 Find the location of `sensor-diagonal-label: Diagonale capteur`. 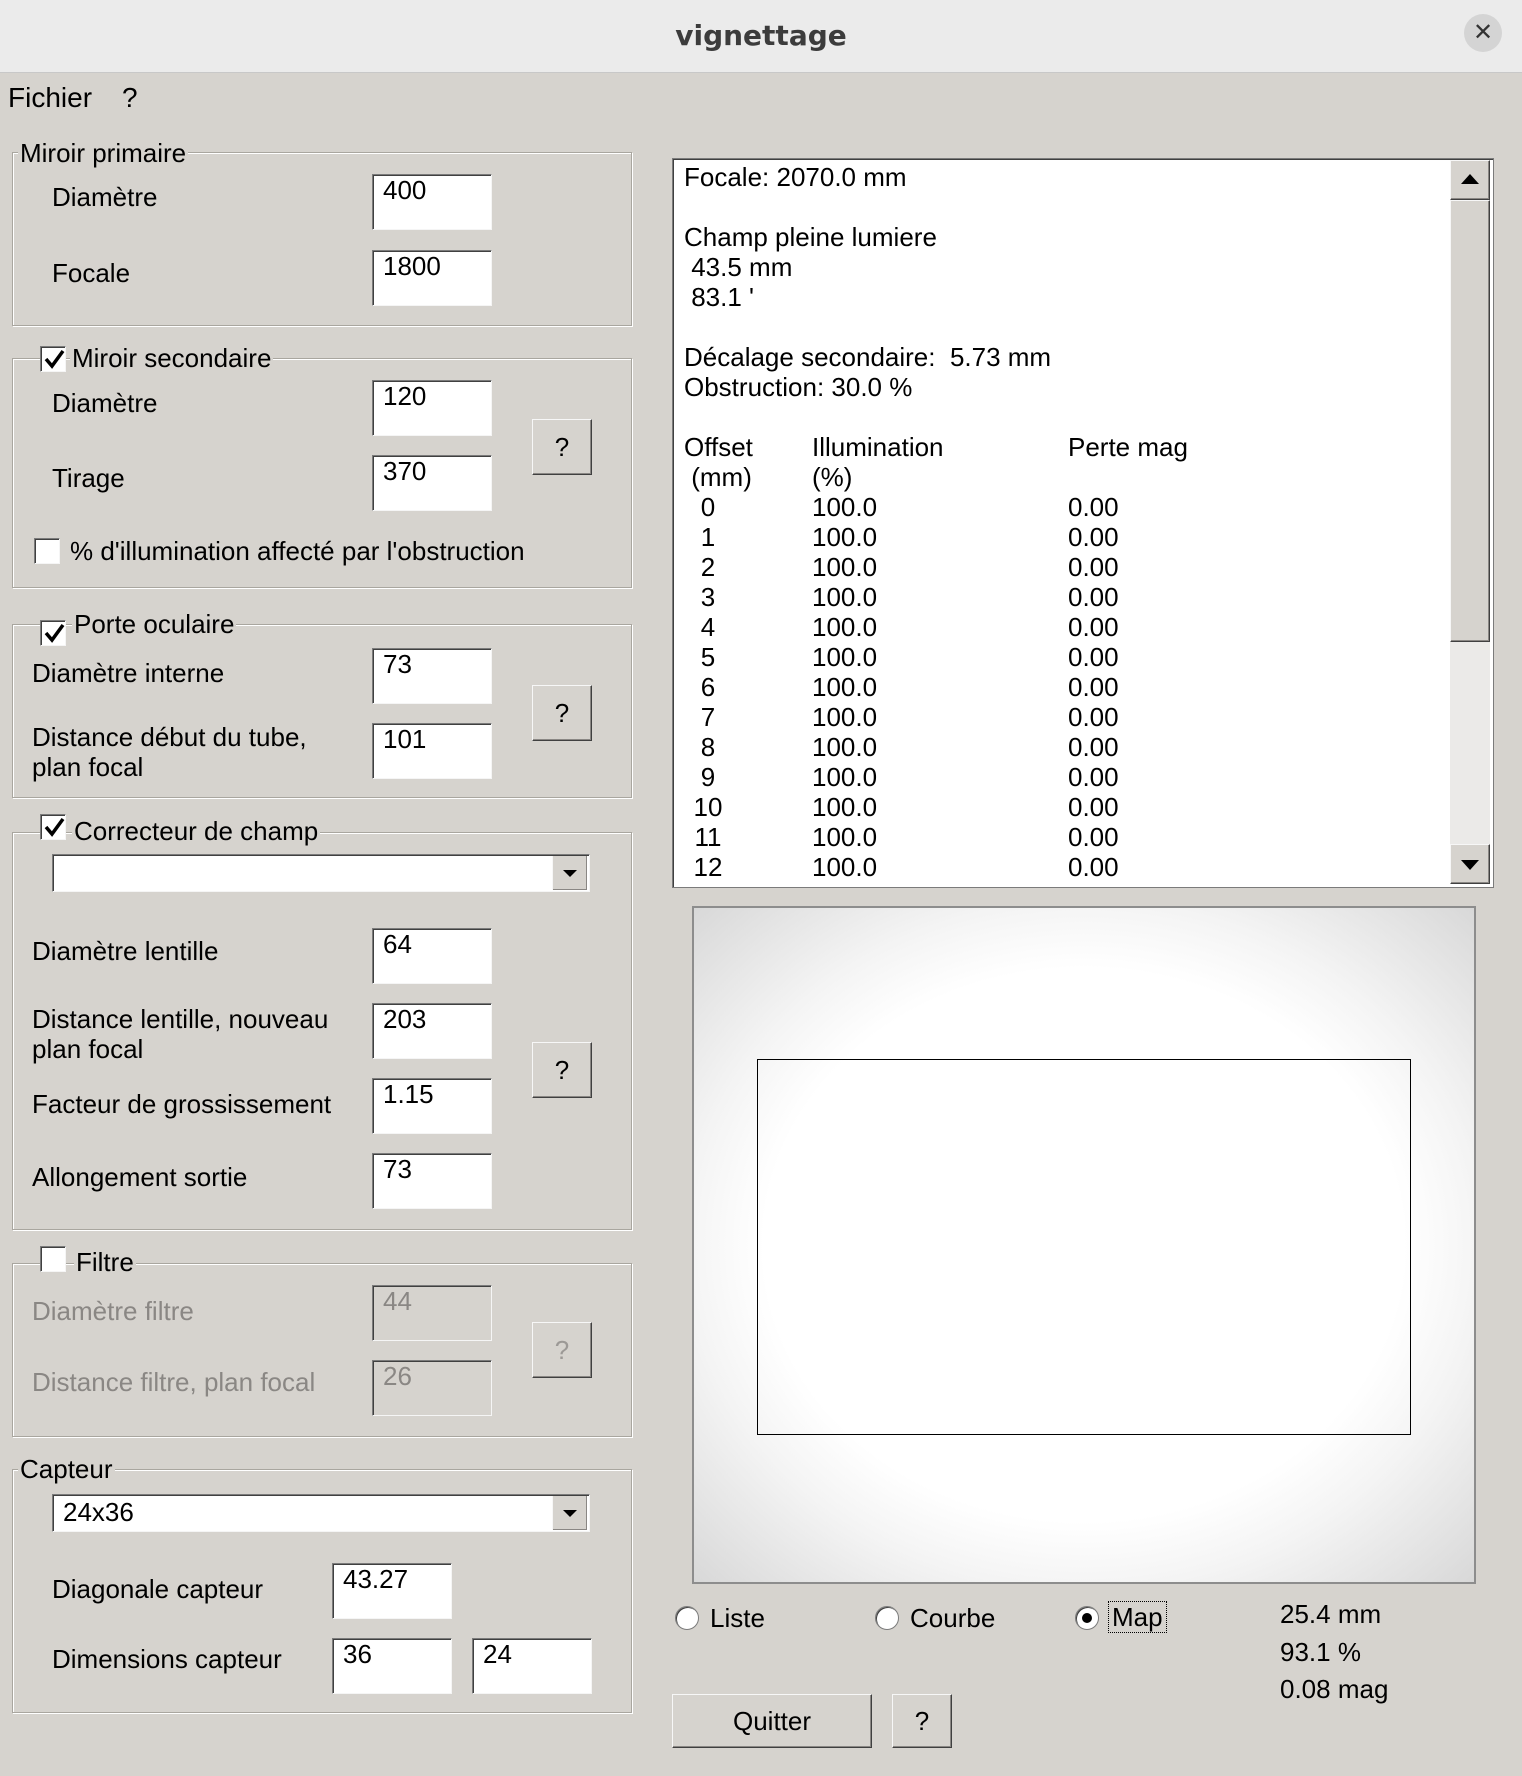

sensor-diagonal-label: Diagonale capteur is located at coordinates (158, 1589).